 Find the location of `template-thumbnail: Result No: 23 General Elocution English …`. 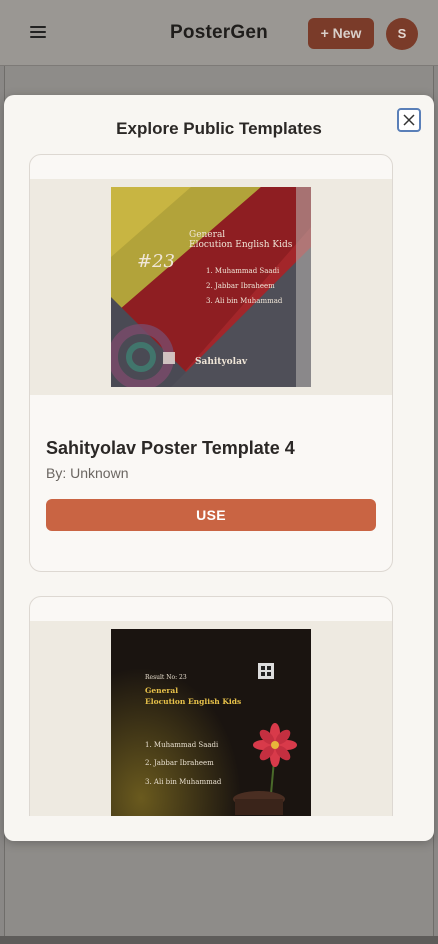

template-thumbnail: Result No: 23 General Elocution English … is located at coordinates (211, 722).